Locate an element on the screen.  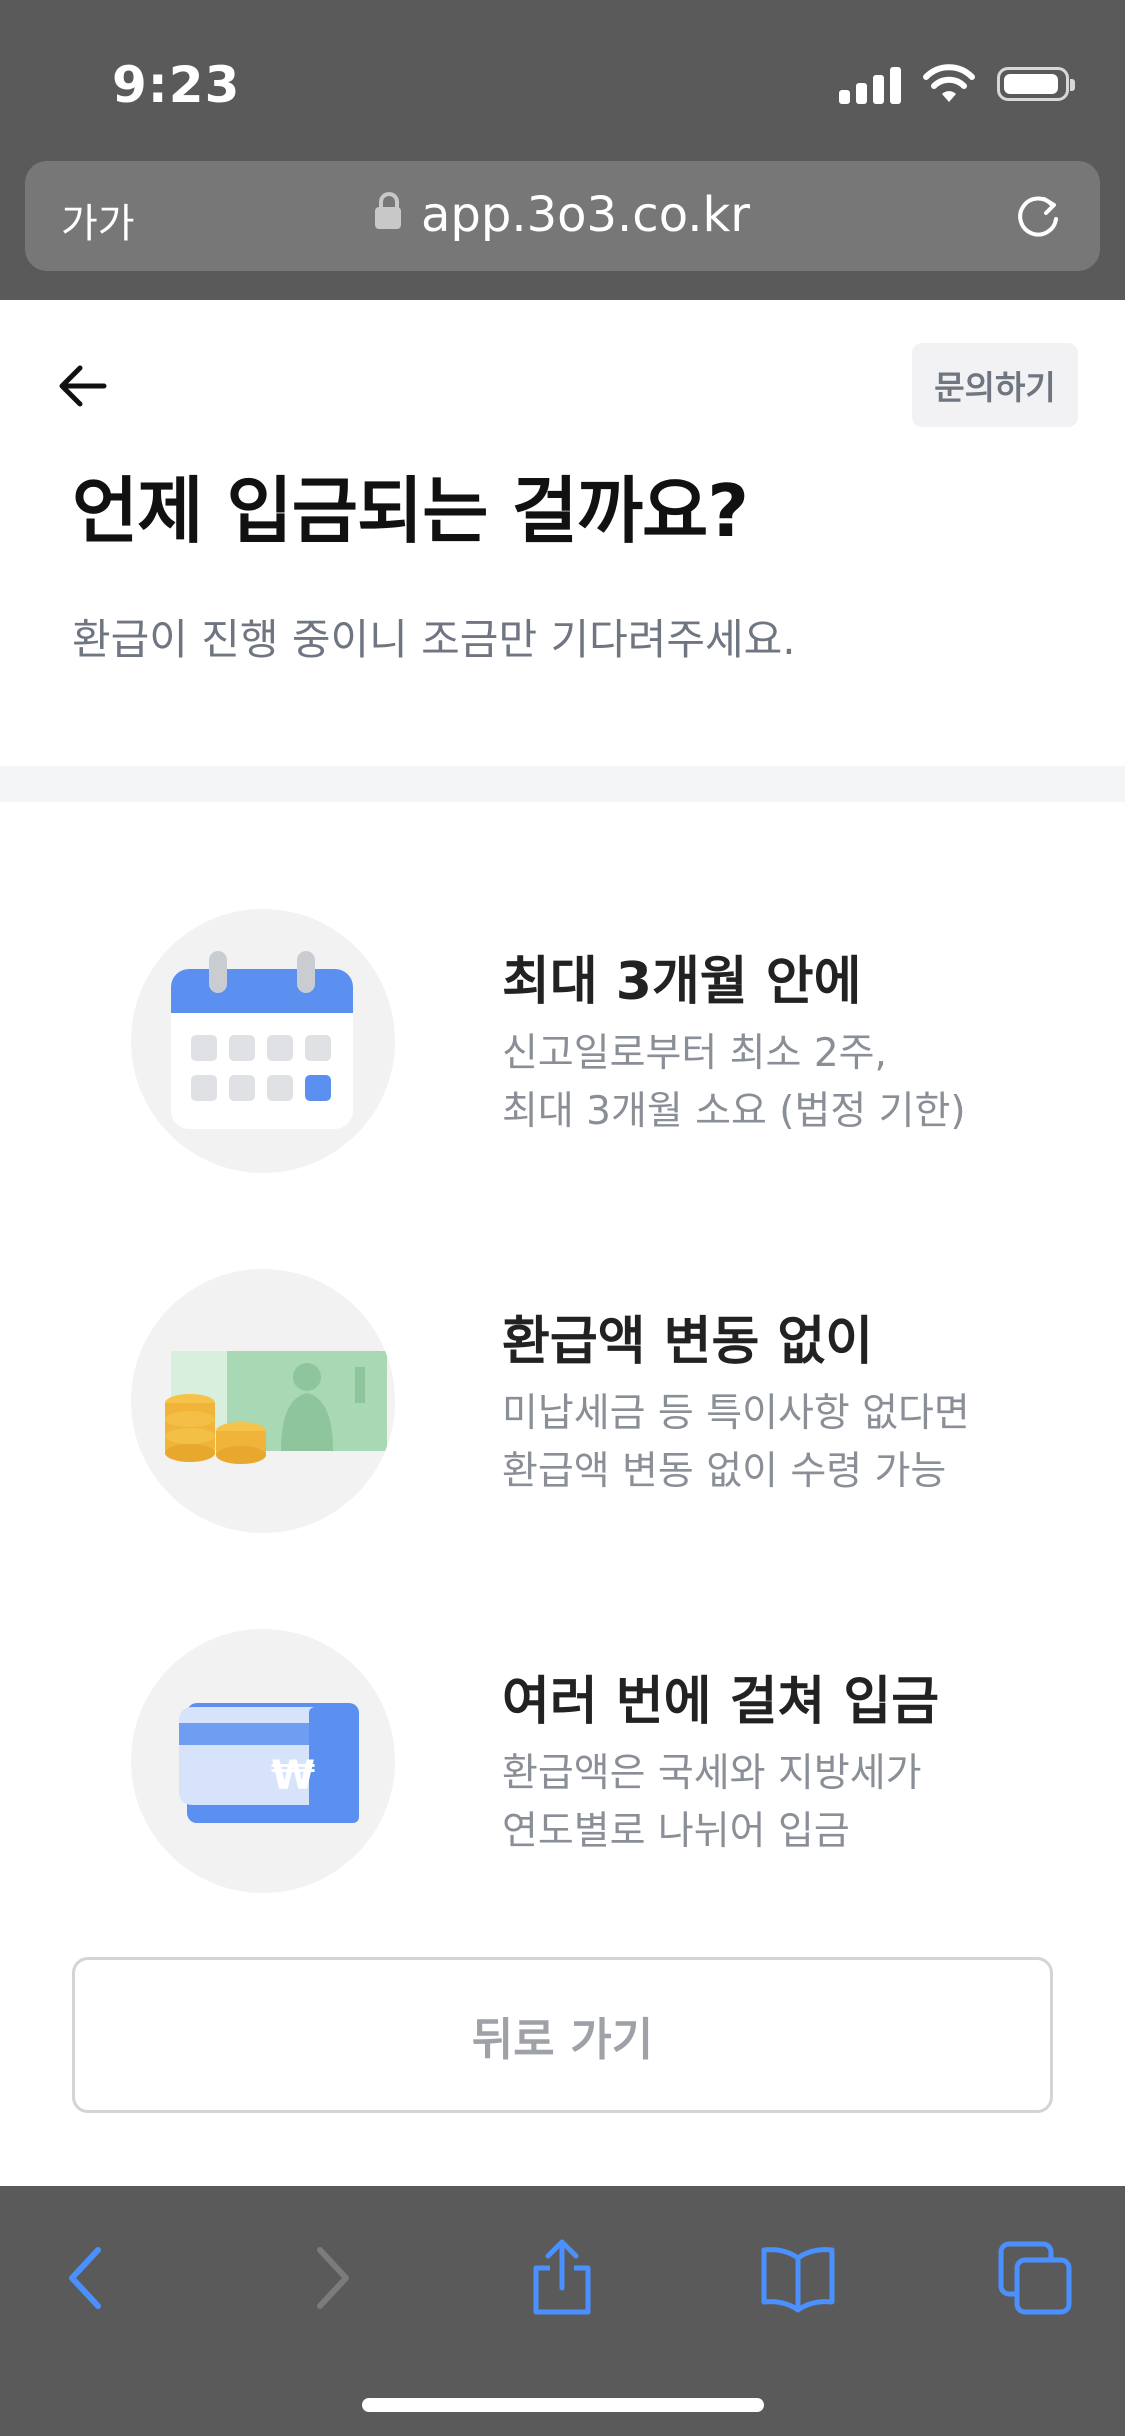
cellular-signal-icon is located at coordinates (870, 84).